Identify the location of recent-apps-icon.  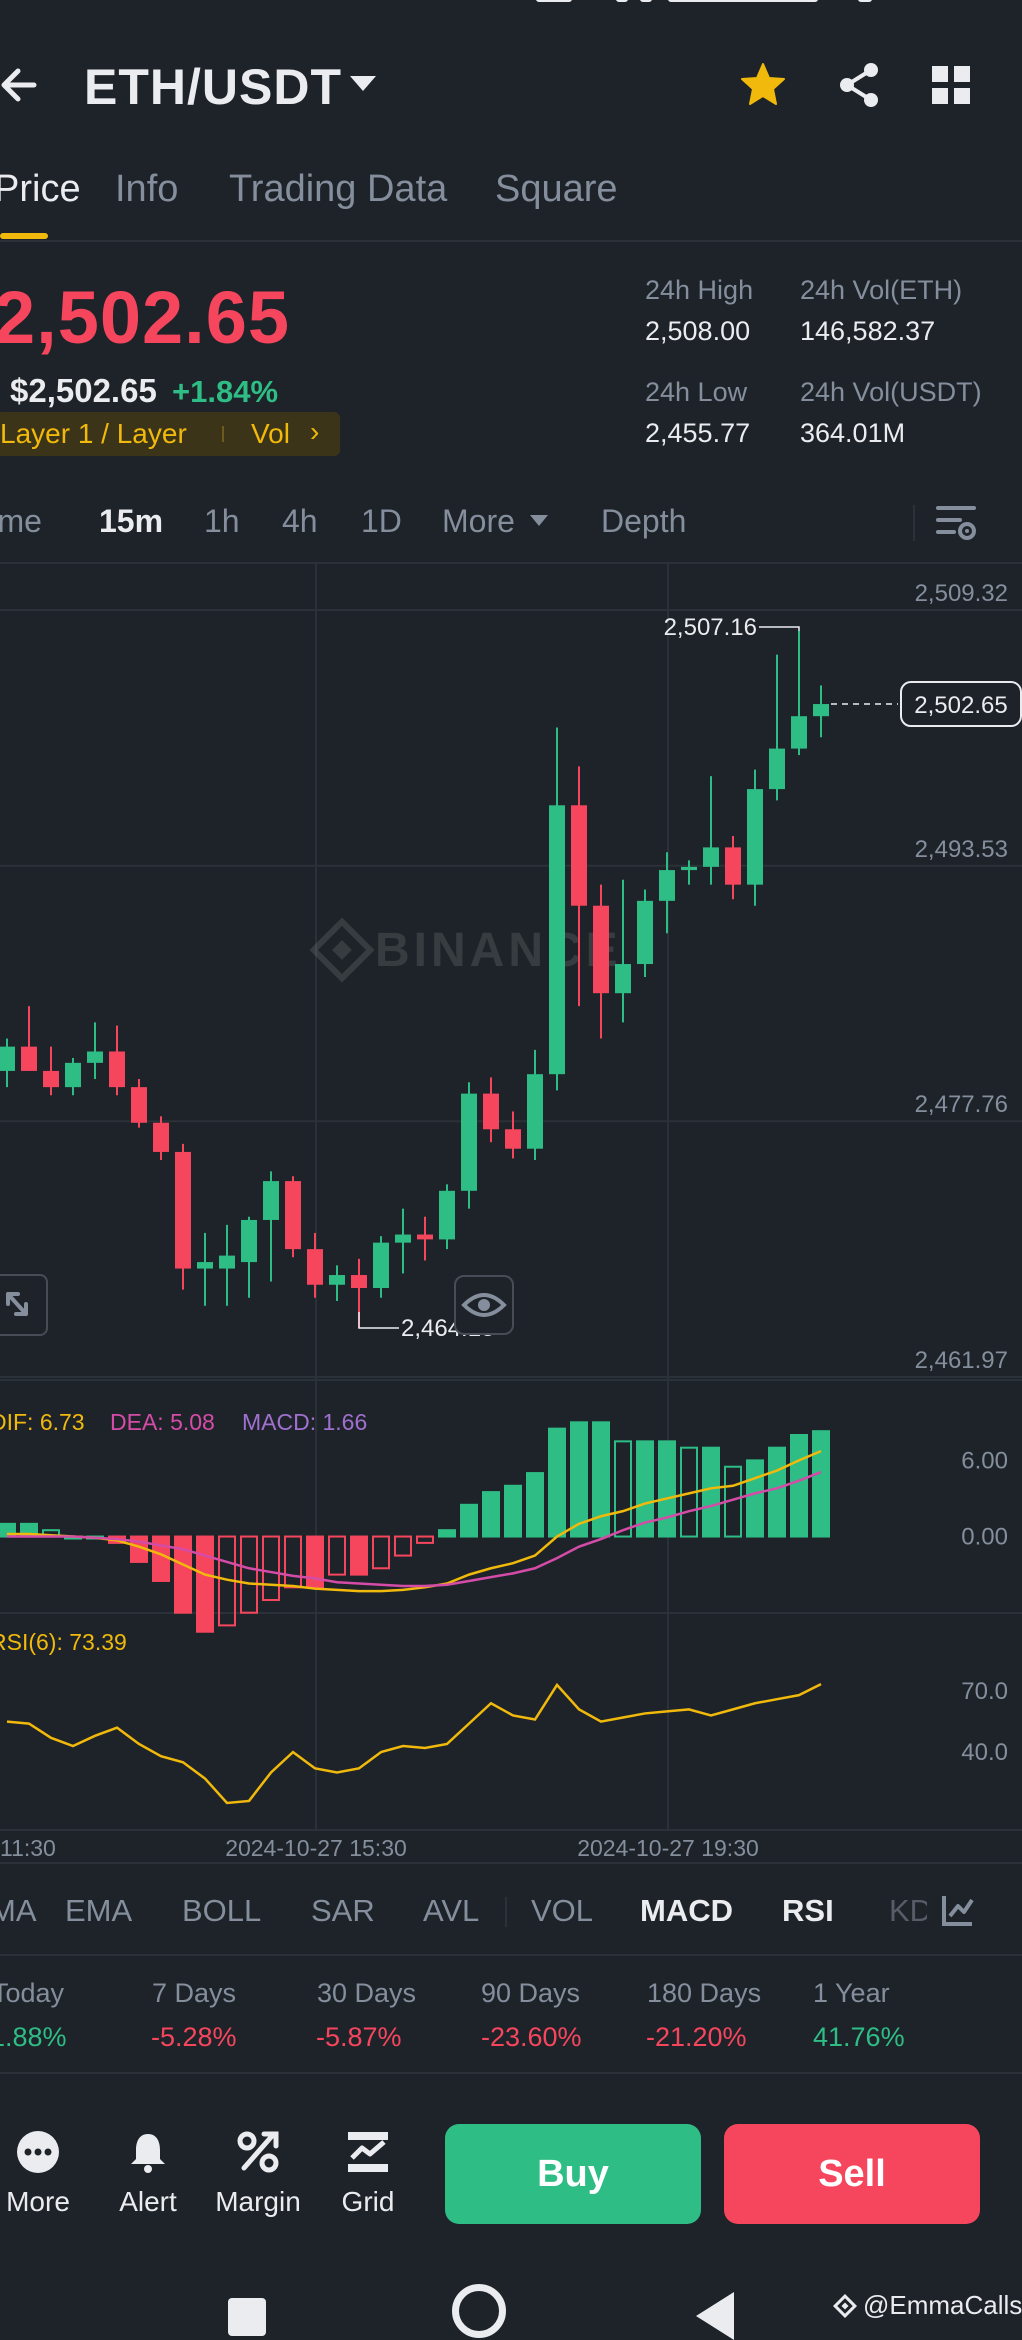
(247, 2317).